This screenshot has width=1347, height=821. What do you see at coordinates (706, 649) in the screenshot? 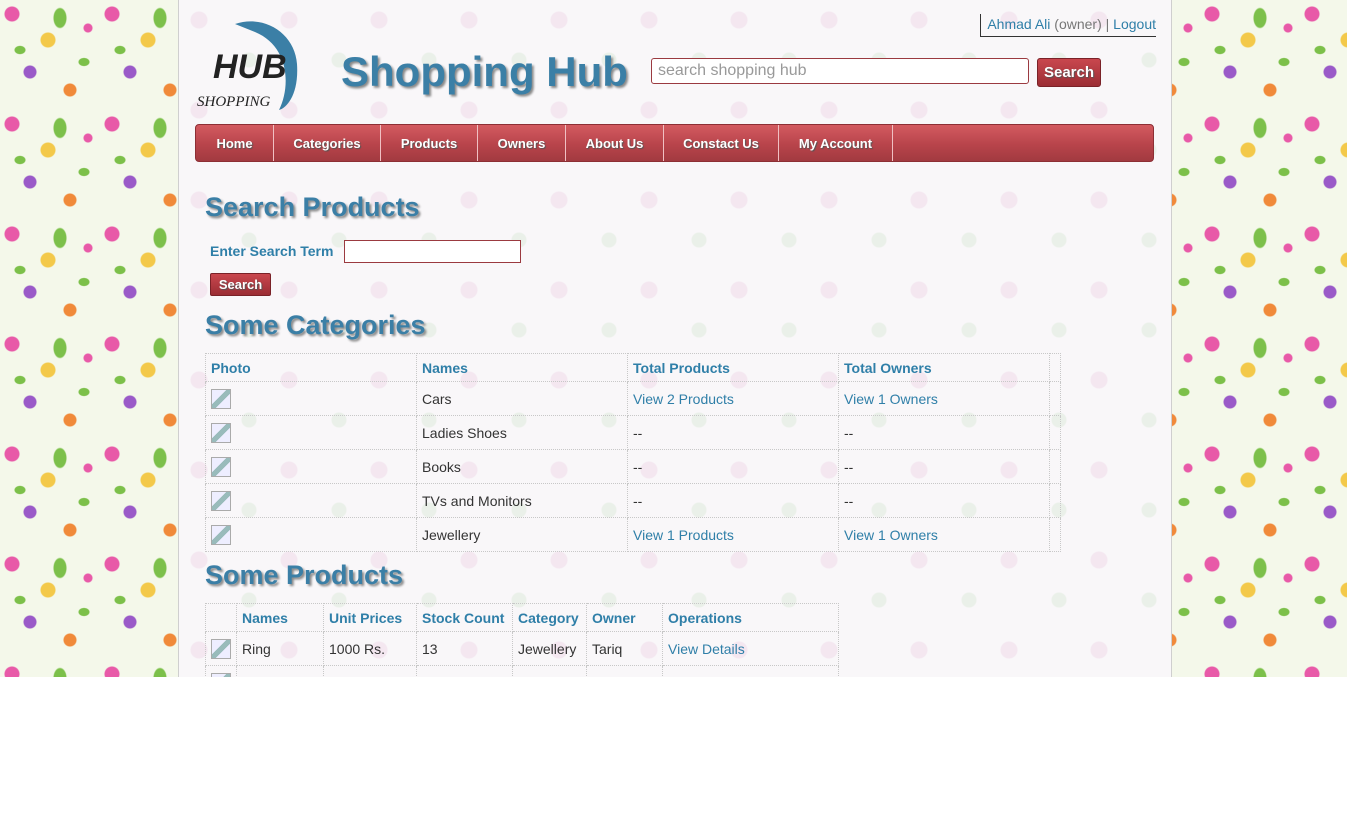
I see `view-details-link: View Details` at bounding box center [706, 649].